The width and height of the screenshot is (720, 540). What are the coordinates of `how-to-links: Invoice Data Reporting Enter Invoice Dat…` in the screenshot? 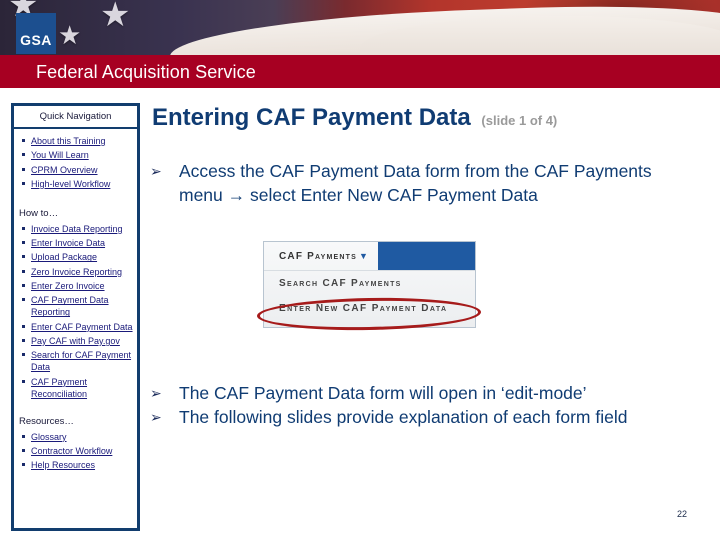 It's located at (75, 311).